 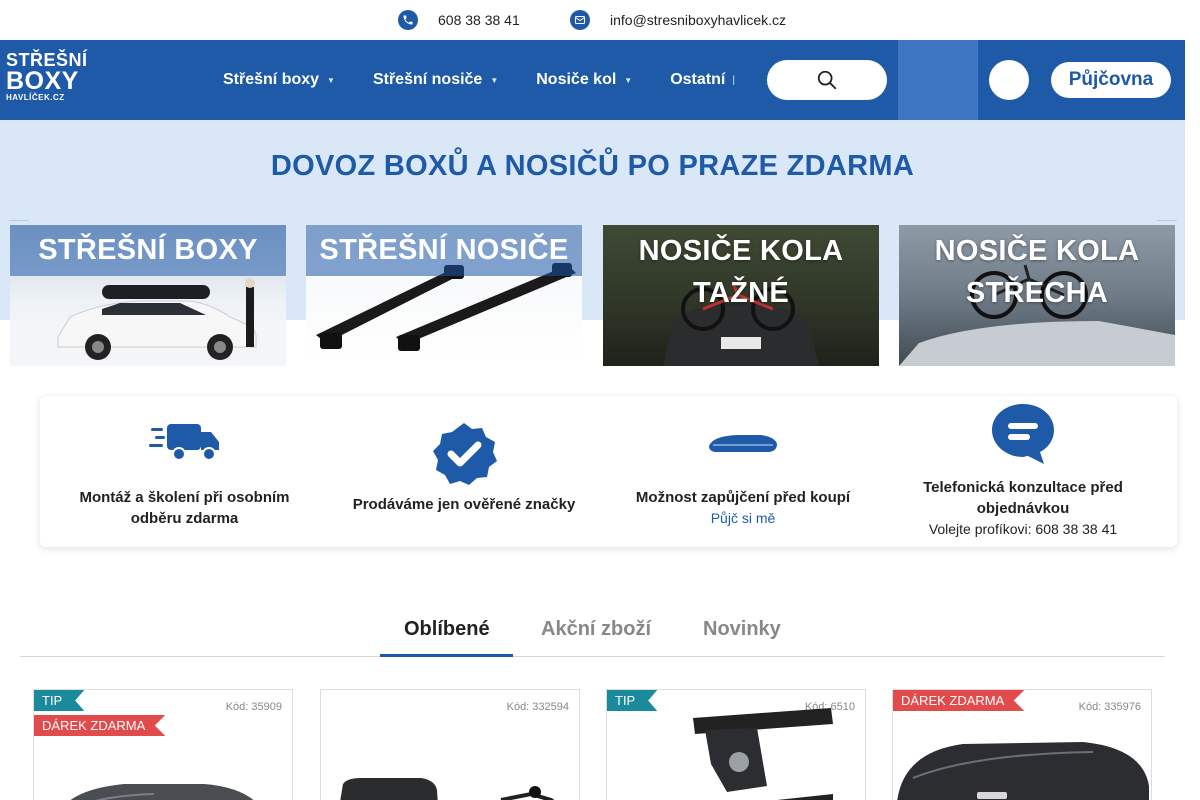 What do you see at coordinates (1009, 80) in the screenshot?
I see `cart-button` at bounding box center [1009, 80].